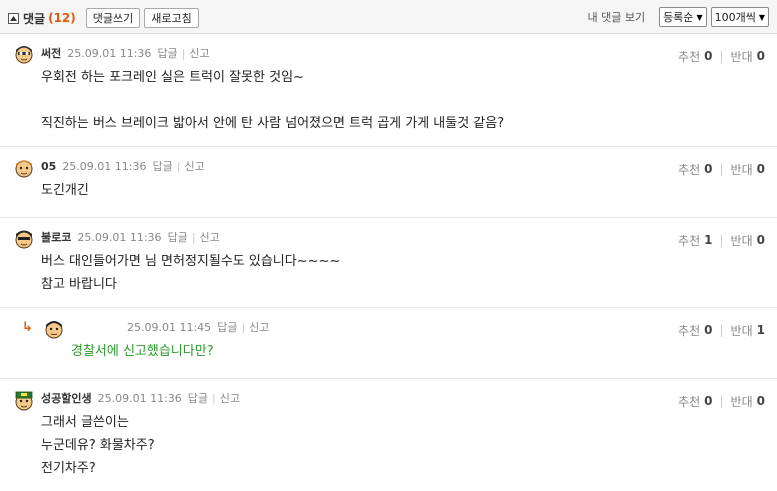 Image resolution: width=777 pixels, height=491 pixels. Describe the element at coordinates (66, 398) in the screenshot. I see `comment-author: 성공할인생` at that location.